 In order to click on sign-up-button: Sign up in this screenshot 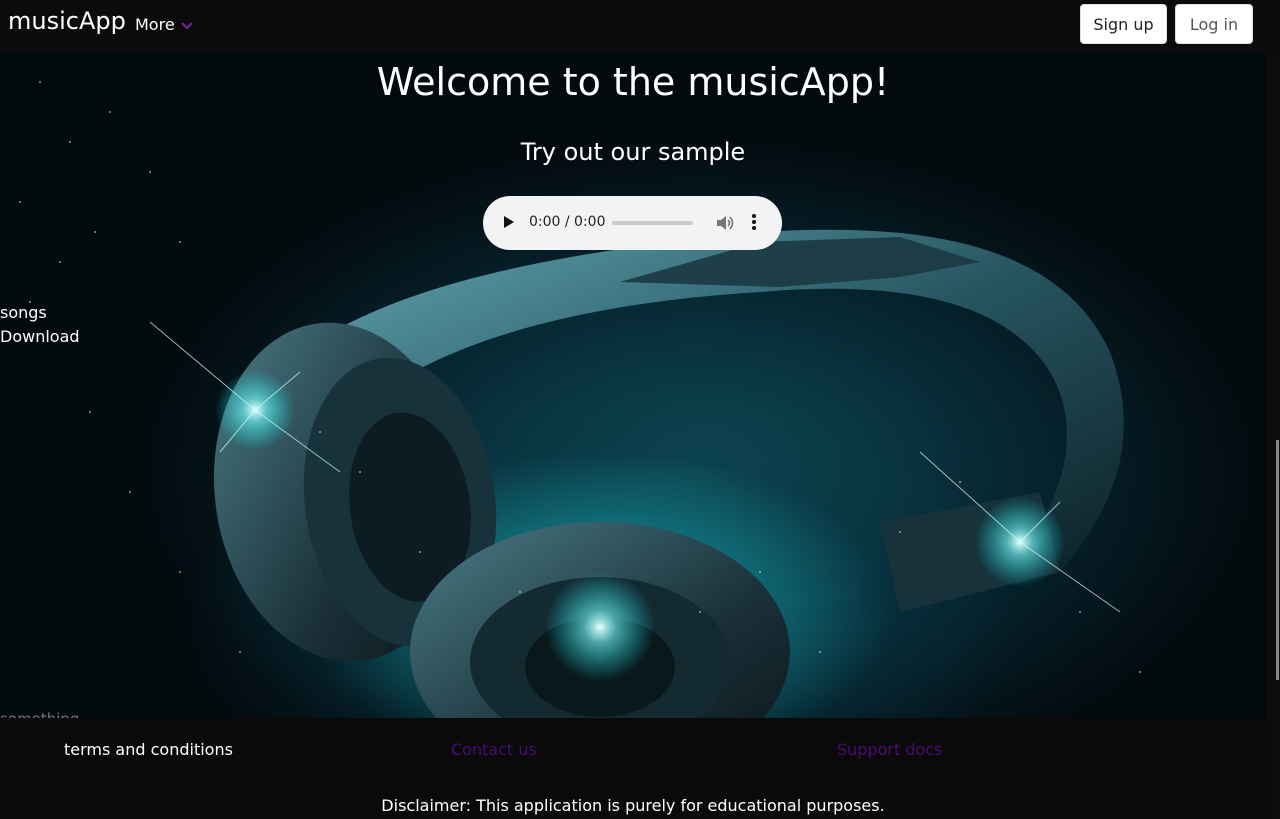, I will do `click(1123, 24)`.